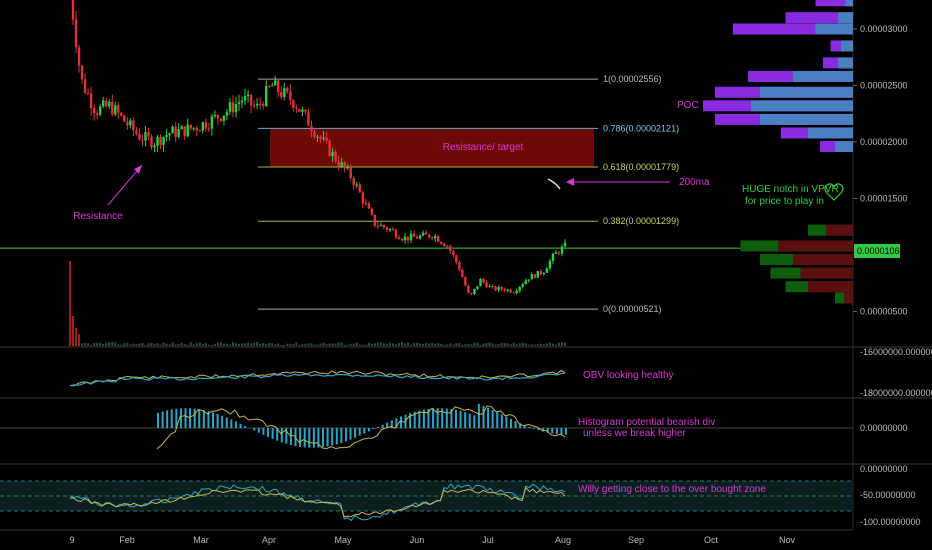 The width and height of the screenshot is (932, 550). What do you see at coordinates (488, 540) in the screenshot?
I see `time-axis-tick: Jul` at bounding box center [488, 540].